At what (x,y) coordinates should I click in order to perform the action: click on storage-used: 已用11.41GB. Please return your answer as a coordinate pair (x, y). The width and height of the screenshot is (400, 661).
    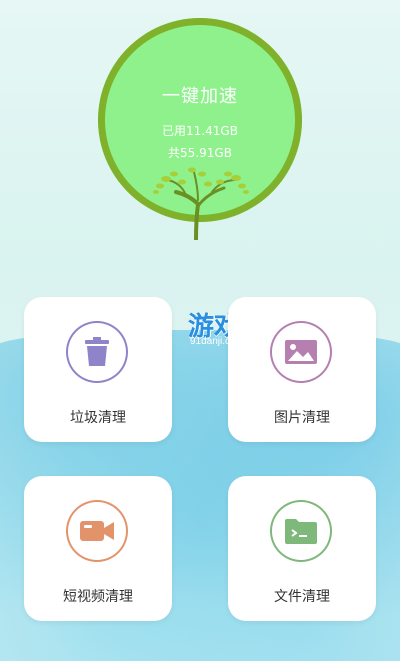
    Looking at the image, I should click on (200, 131).